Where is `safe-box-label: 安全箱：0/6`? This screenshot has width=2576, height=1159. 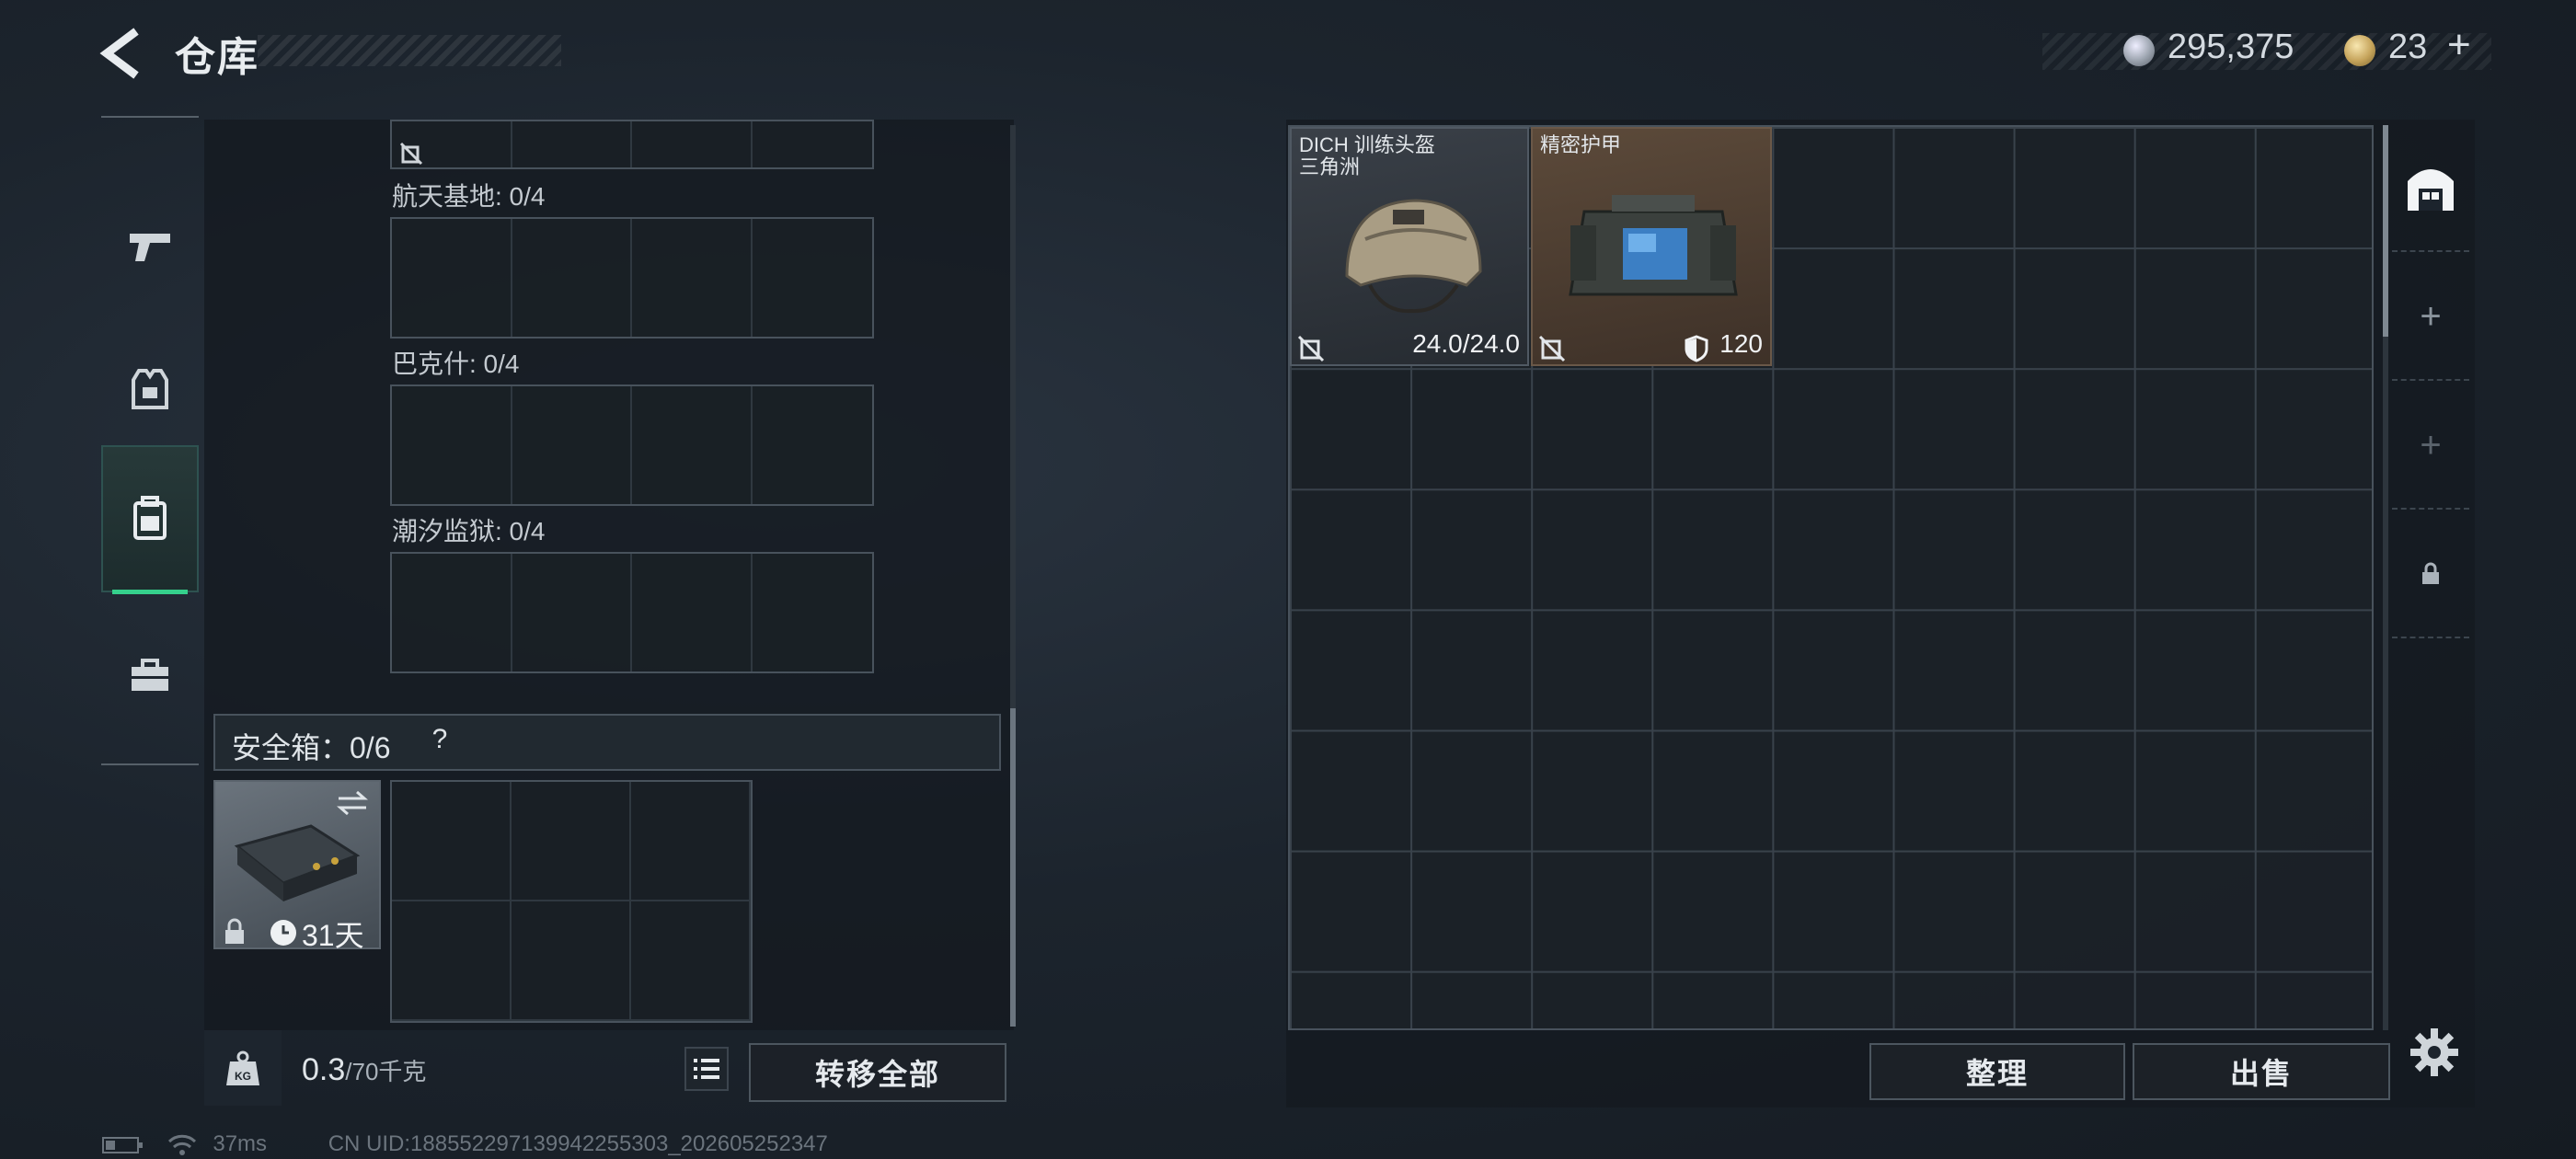
safe-box-label: 安全箱：0/6 is located at coordinates (311, 747).